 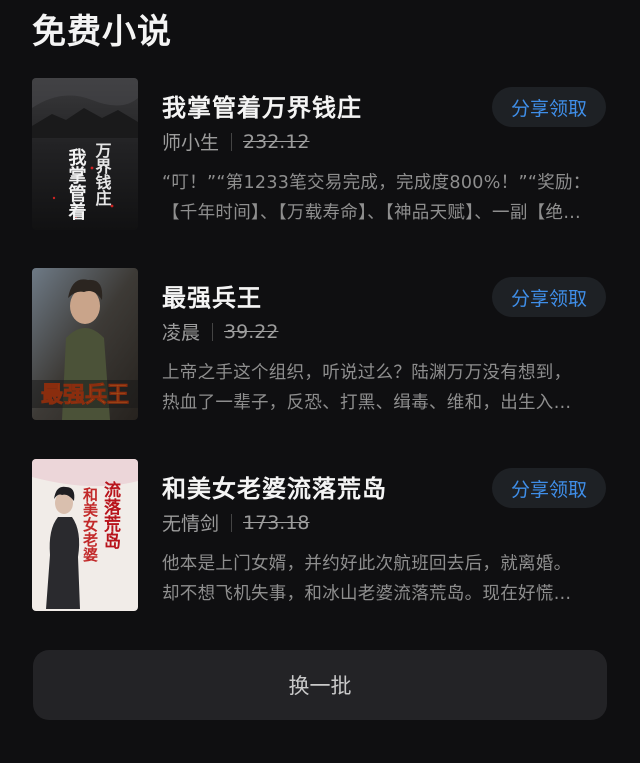 I want to click on cover-title-text: 最强兵王, so click(x=85, y=395).